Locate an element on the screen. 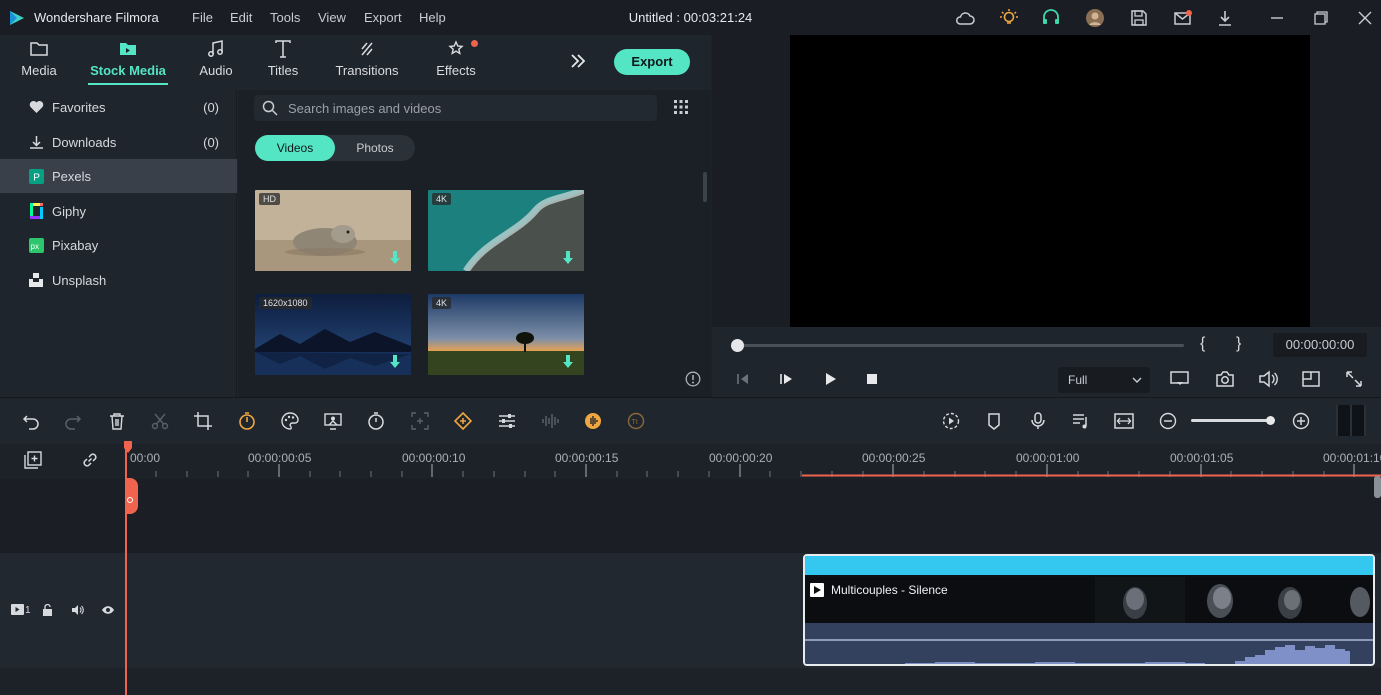 The image size is (1381, 695). sidebar-item-unsplash: Unsplash is located at coordinates (118, 280).